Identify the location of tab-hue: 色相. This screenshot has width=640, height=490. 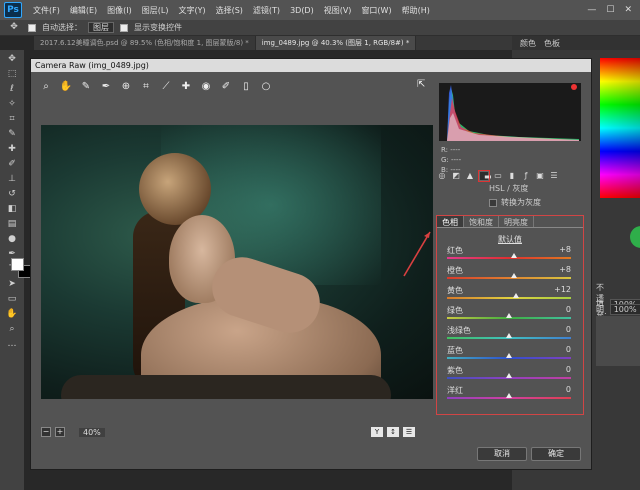
(450, 221).